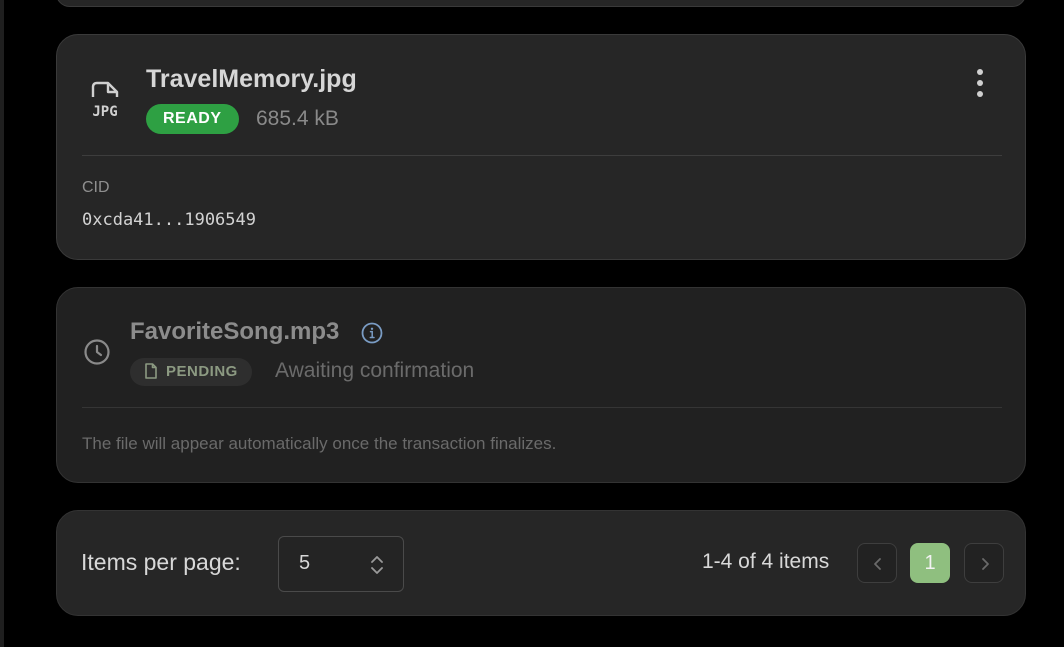 Image resolution: width=1064 pixels, height=647 pixels. What do you see at coordinates (96, 187) in the screenshot?
I see `cid-label: CID` at bounding box center [96, 187].